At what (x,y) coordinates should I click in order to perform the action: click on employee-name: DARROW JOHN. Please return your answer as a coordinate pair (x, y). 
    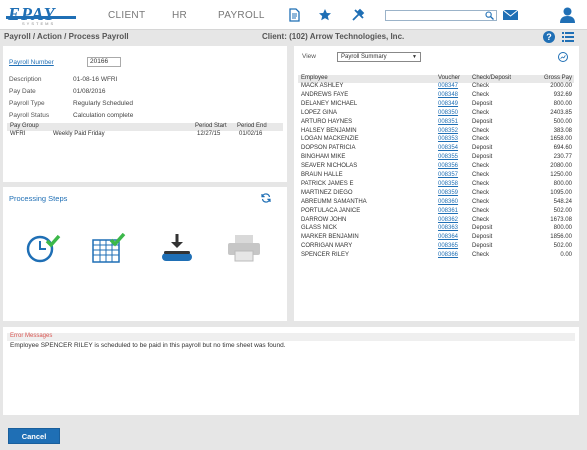
    Looking at the image, I should click on (324, 219).